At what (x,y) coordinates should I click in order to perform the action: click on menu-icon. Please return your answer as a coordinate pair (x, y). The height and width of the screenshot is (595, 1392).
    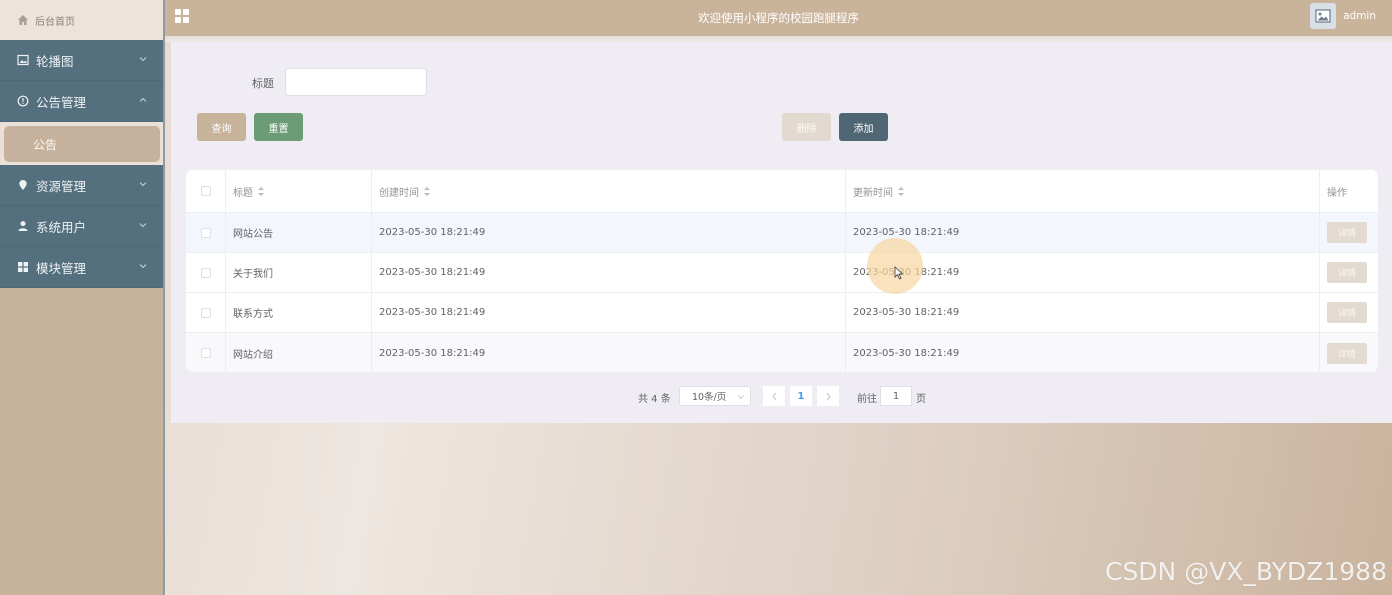
    Looking at the image, I should click on (23, 267).